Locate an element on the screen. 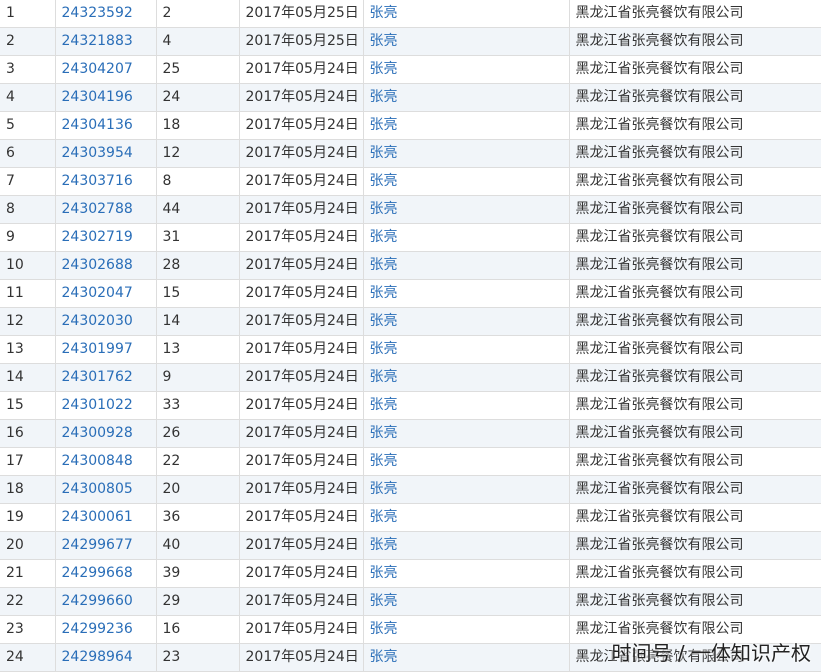 The width and height of the screenshot is (821, 672). registration-number-link: 24302788 is located at coordinates (106, 209).